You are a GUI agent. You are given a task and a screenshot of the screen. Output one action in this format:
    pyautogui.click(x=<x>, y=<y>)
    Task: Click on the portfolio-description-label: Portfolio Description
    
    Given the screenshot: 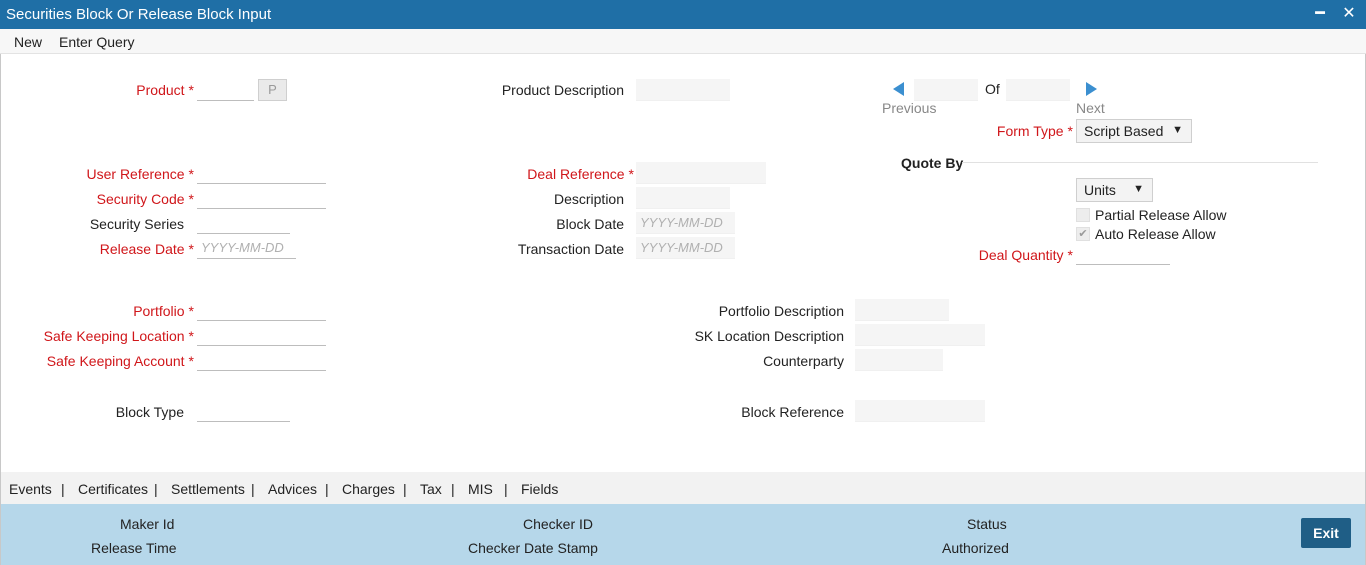 What is the action you would take?
    pyautogui.click(x=781, y=311)
    